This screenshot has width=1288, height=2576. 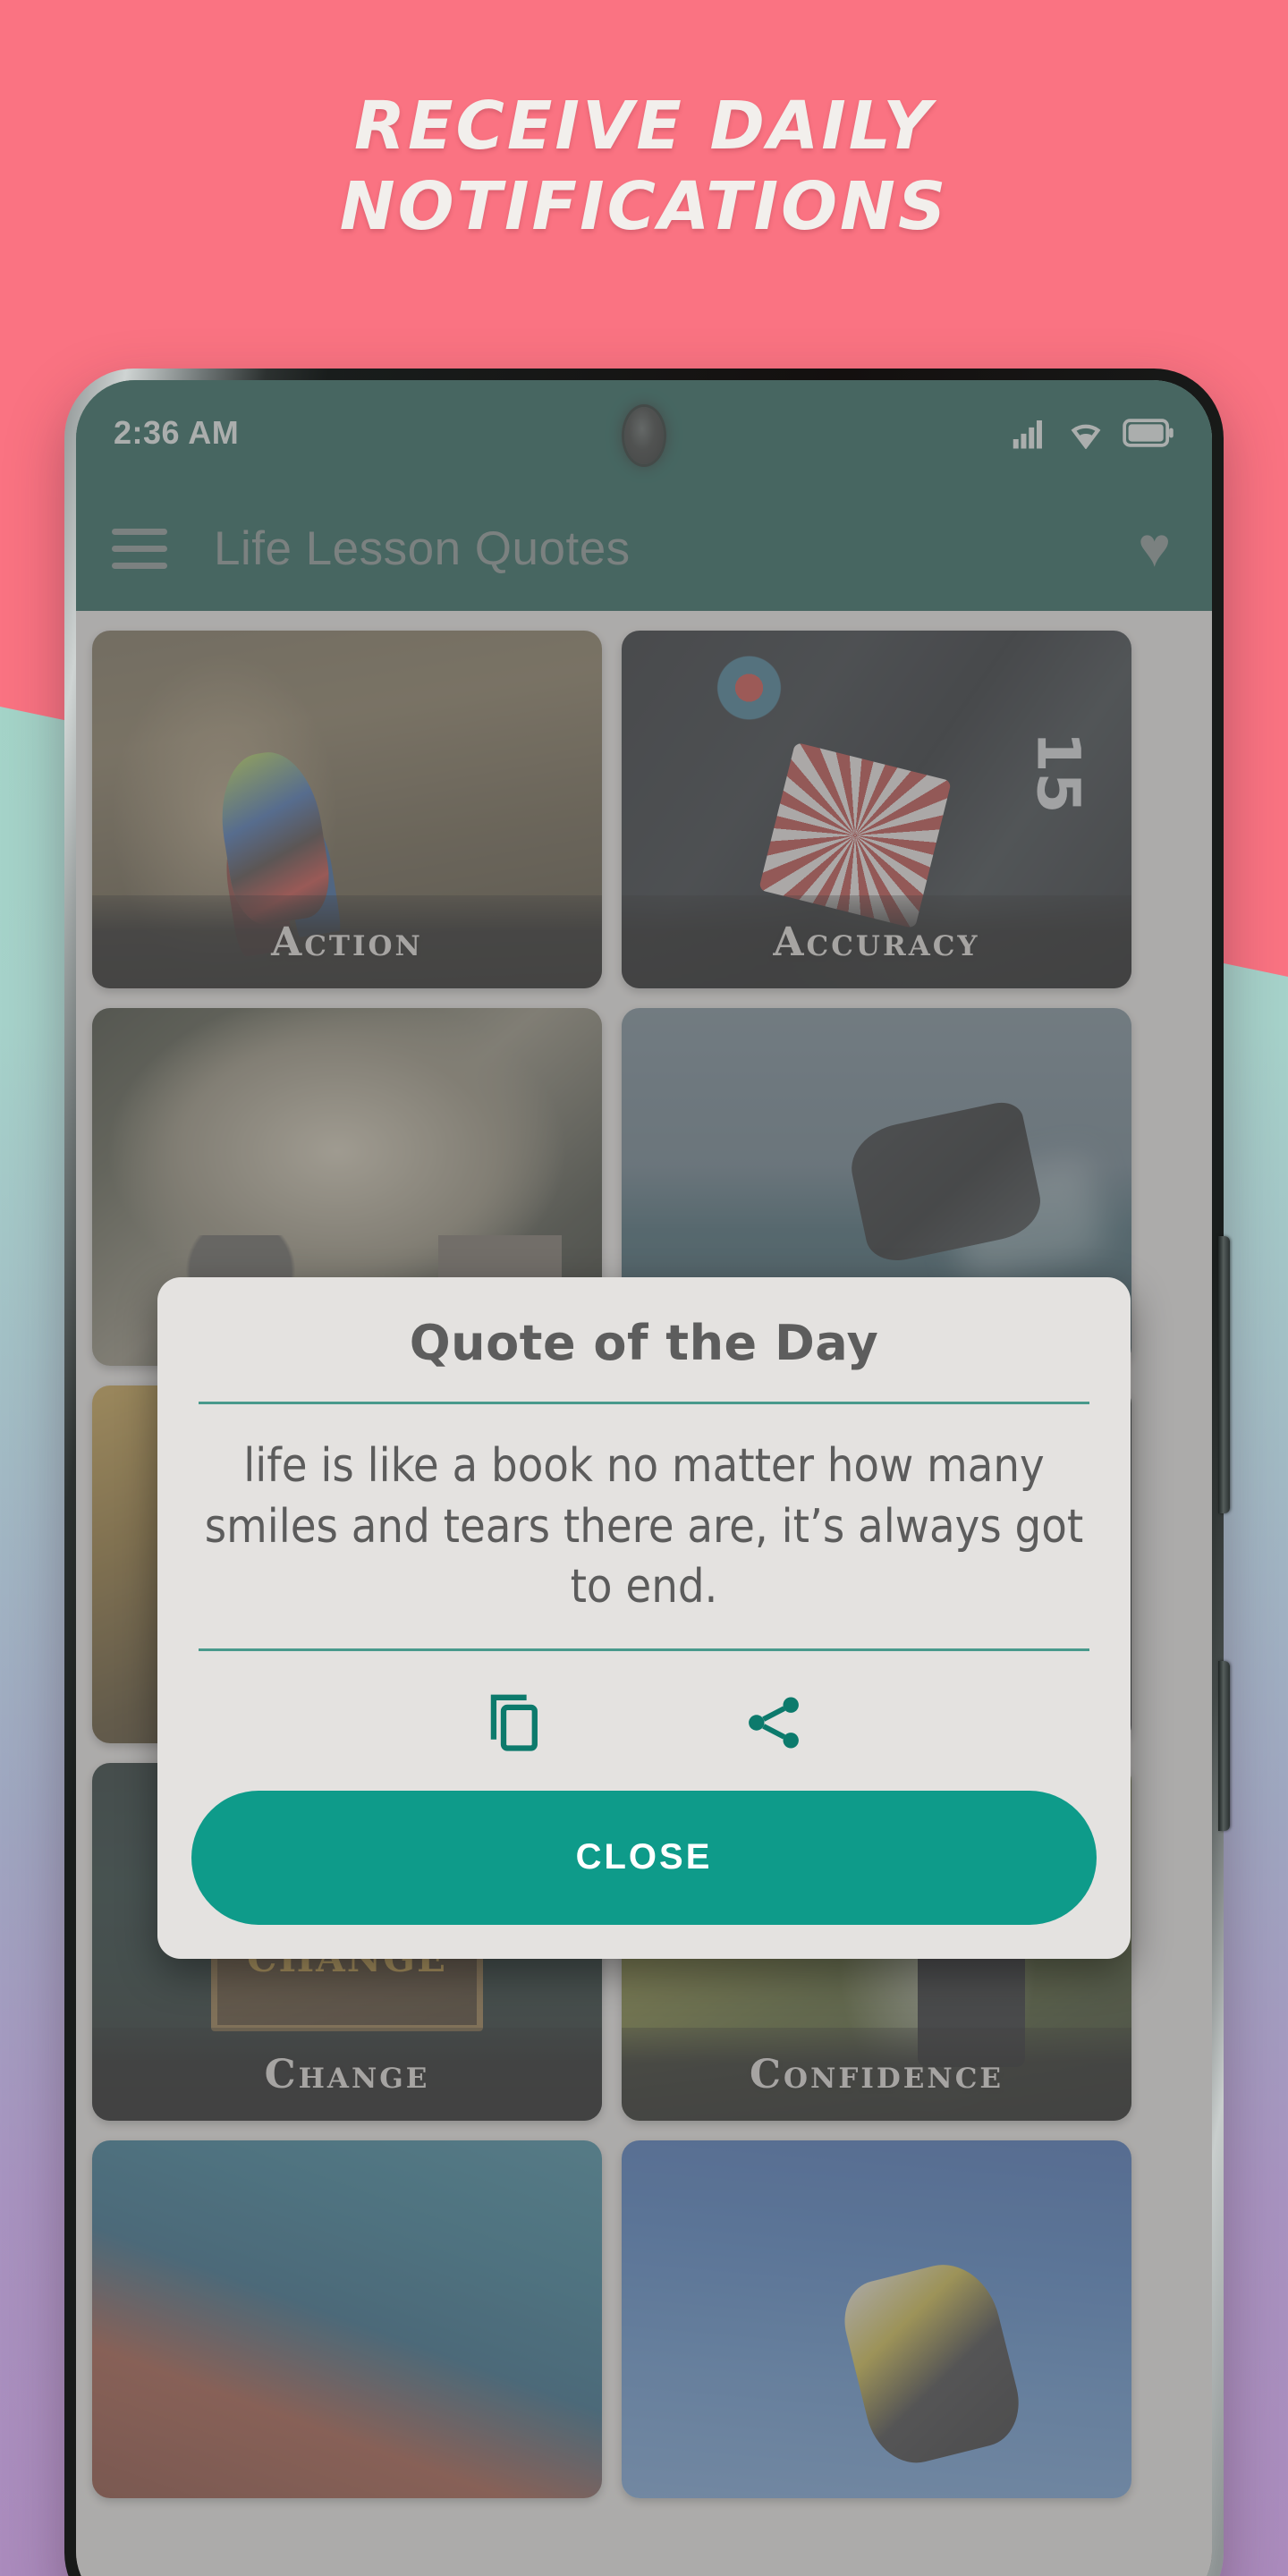 I want to click on dialog-title: Quote of the Day, so click(x=644, y=1343).